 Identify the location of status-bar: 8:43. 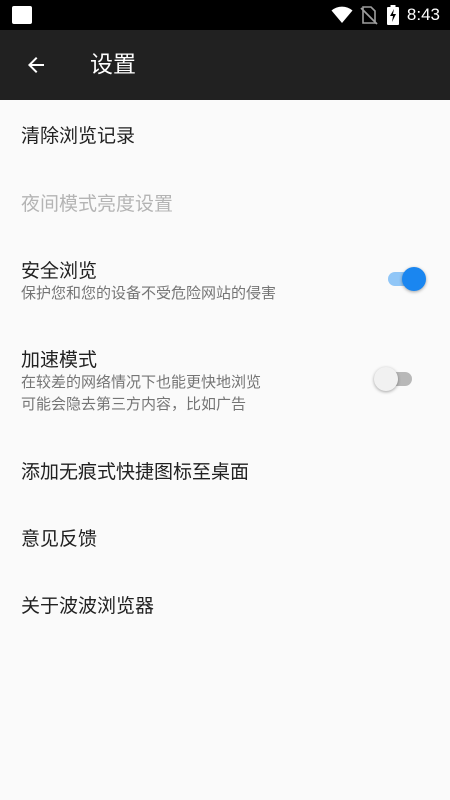
(225, 15).